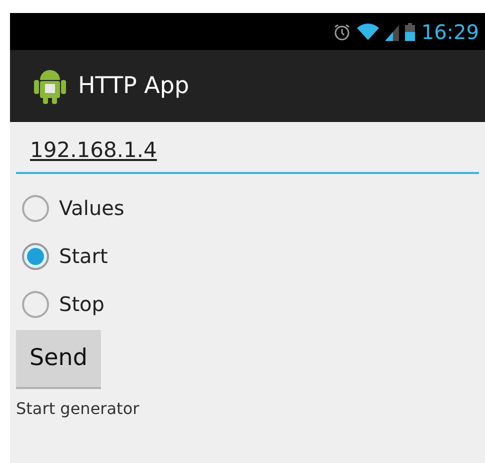  I want to click on android-robot-icon, so click(50, 86).